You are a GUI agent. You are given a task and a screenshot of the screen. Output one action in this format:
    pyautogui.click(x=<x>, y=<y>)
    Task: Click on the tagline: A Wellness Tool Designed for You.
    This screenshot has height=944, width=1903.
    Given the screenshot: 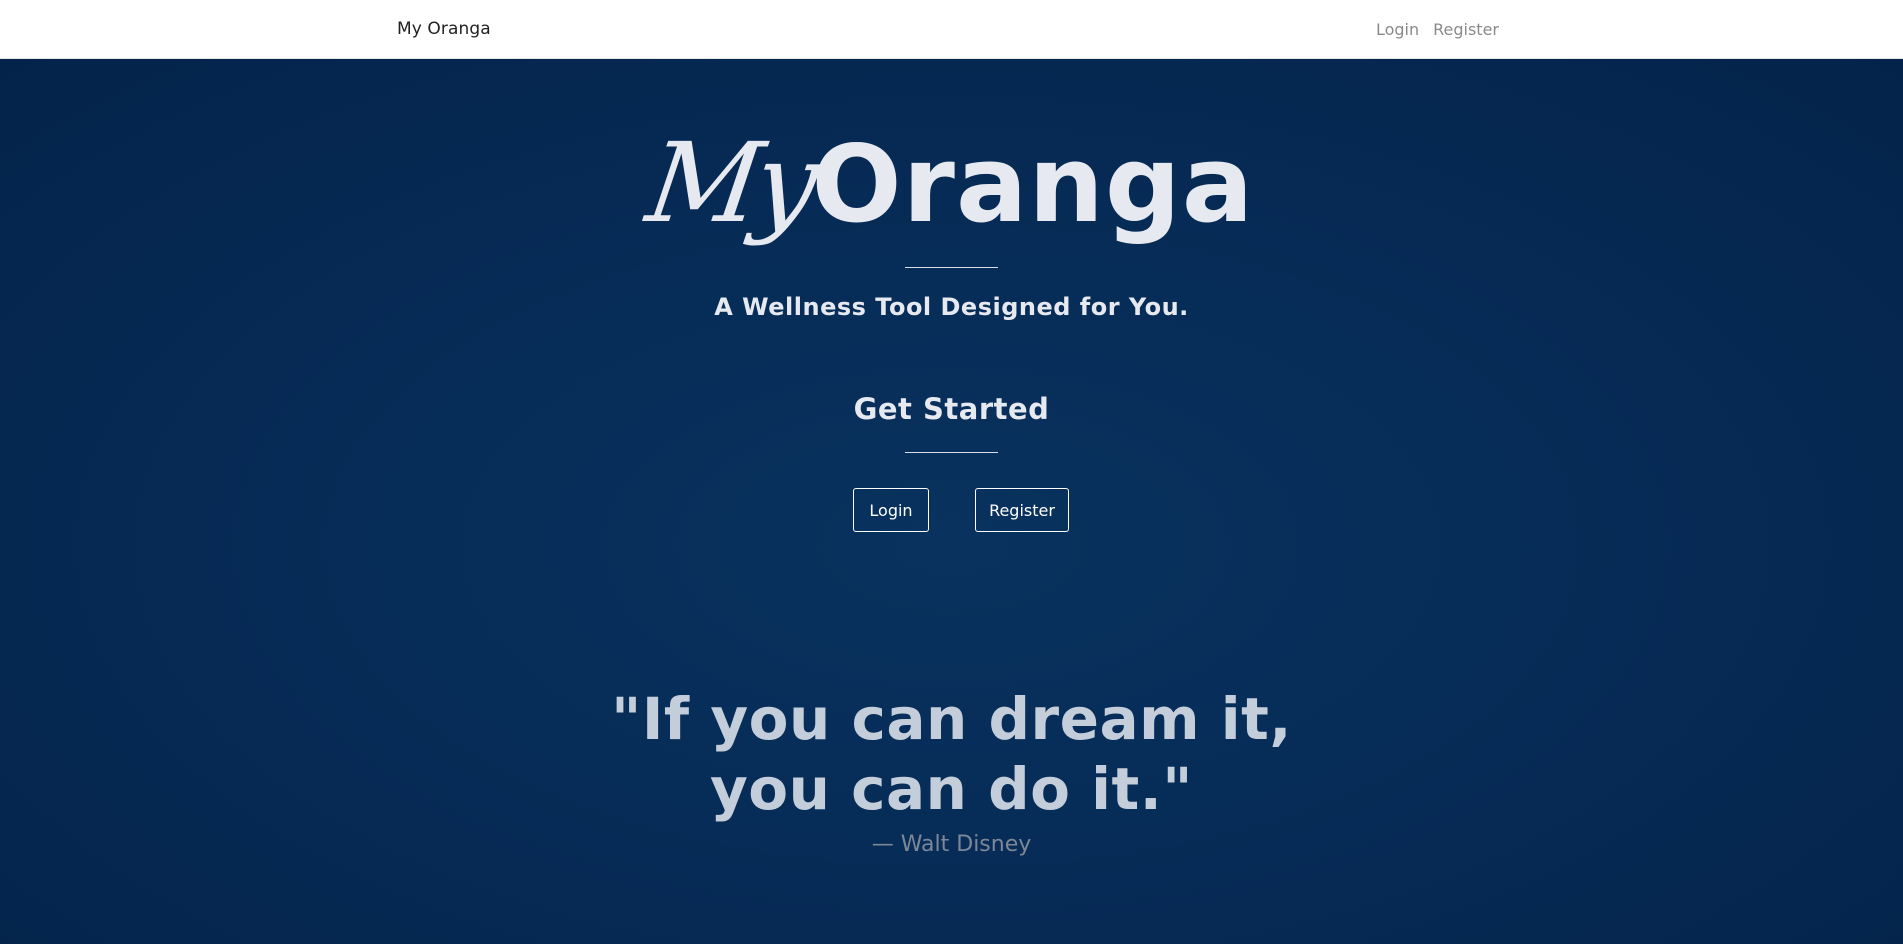 What is the action you would take?
    pyautogui.click(x=951, y=307)
    